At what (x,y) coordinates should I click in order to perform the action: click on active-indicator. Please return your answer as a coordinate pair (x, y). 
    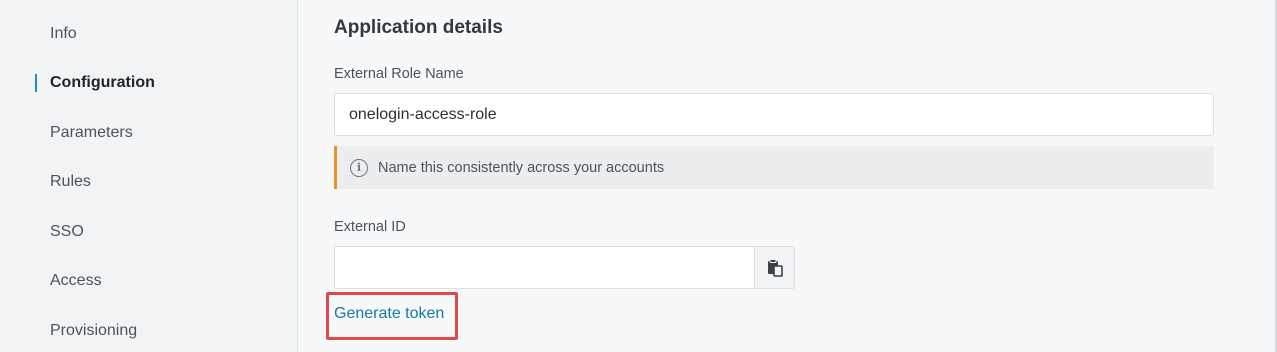
    Looking at the image, I should click on (36, 83).